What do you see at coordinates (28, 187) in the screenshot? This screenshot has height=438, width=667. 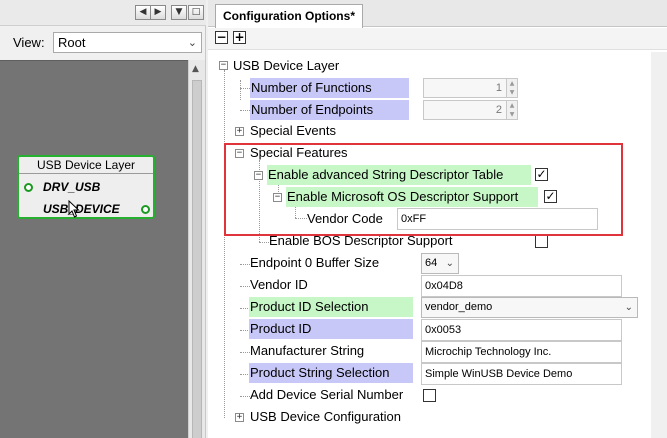 I see `port-input-icon` at bounding box center [28, 187].